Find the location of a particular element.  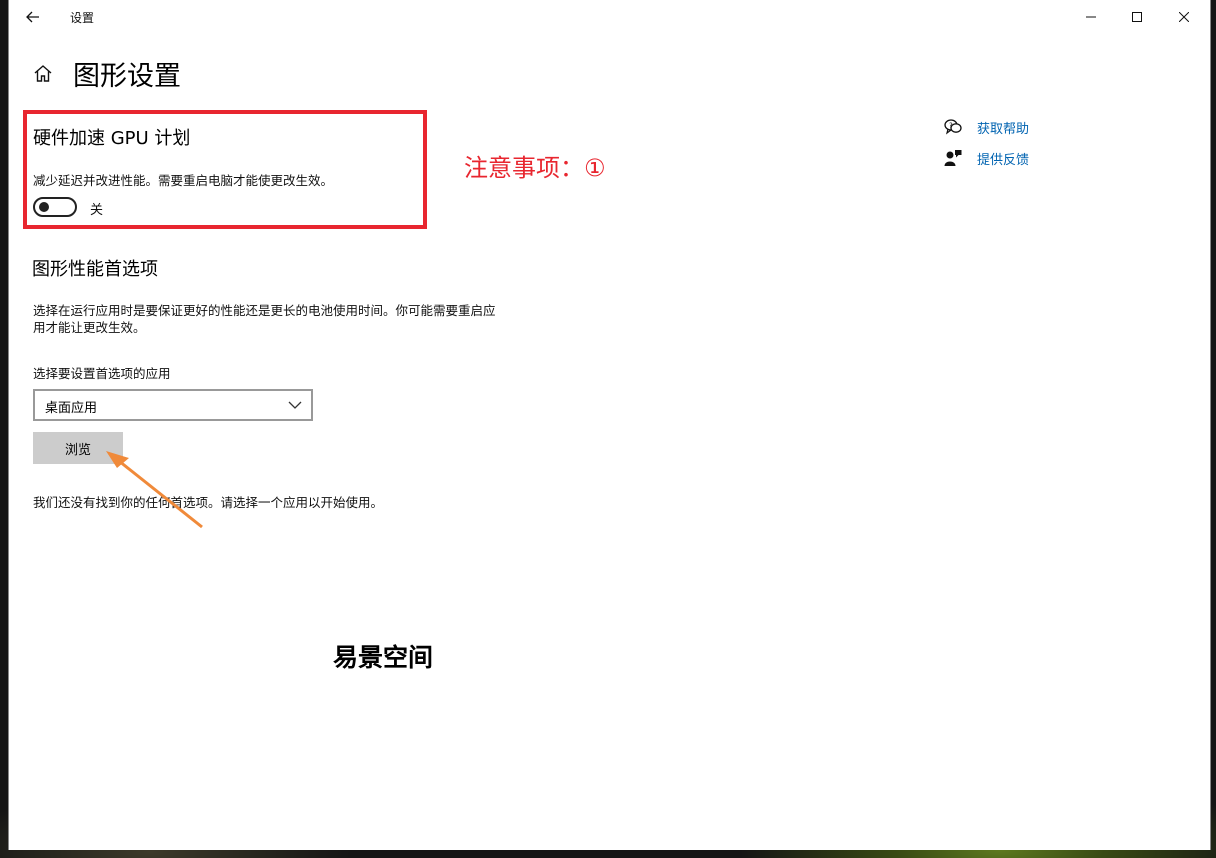

help-chat-icon: ? is located at coordinates (953, 127).